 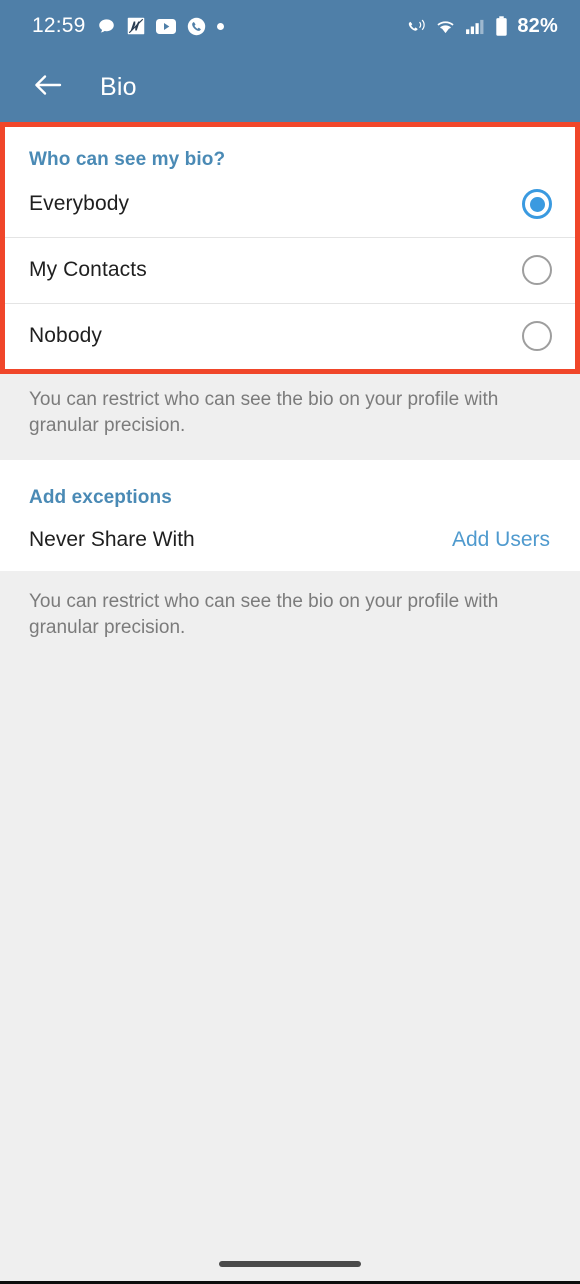 I want to click on page-title: Bio, so click(x=118, y=86).